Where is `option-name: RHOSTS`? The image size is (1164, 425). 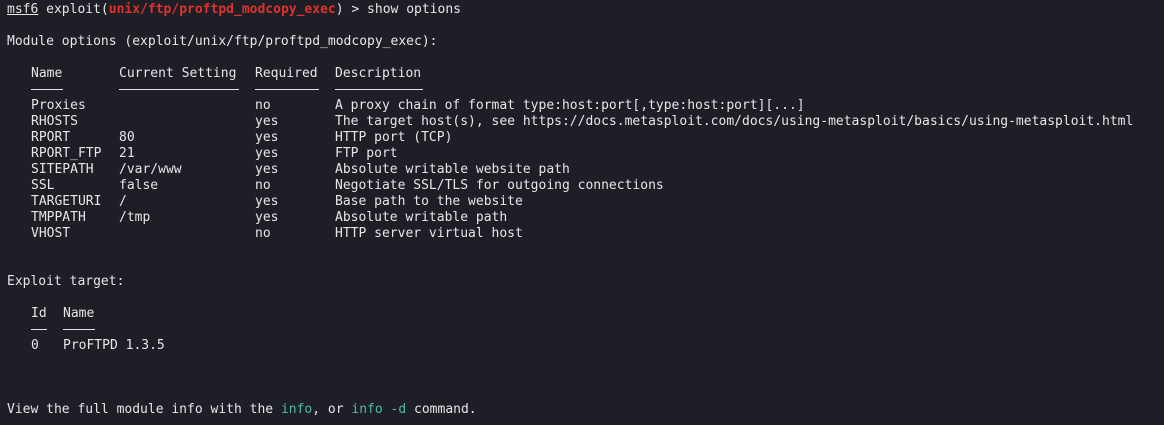 option-name: RHOSTS is located at coordinates (54, 121).